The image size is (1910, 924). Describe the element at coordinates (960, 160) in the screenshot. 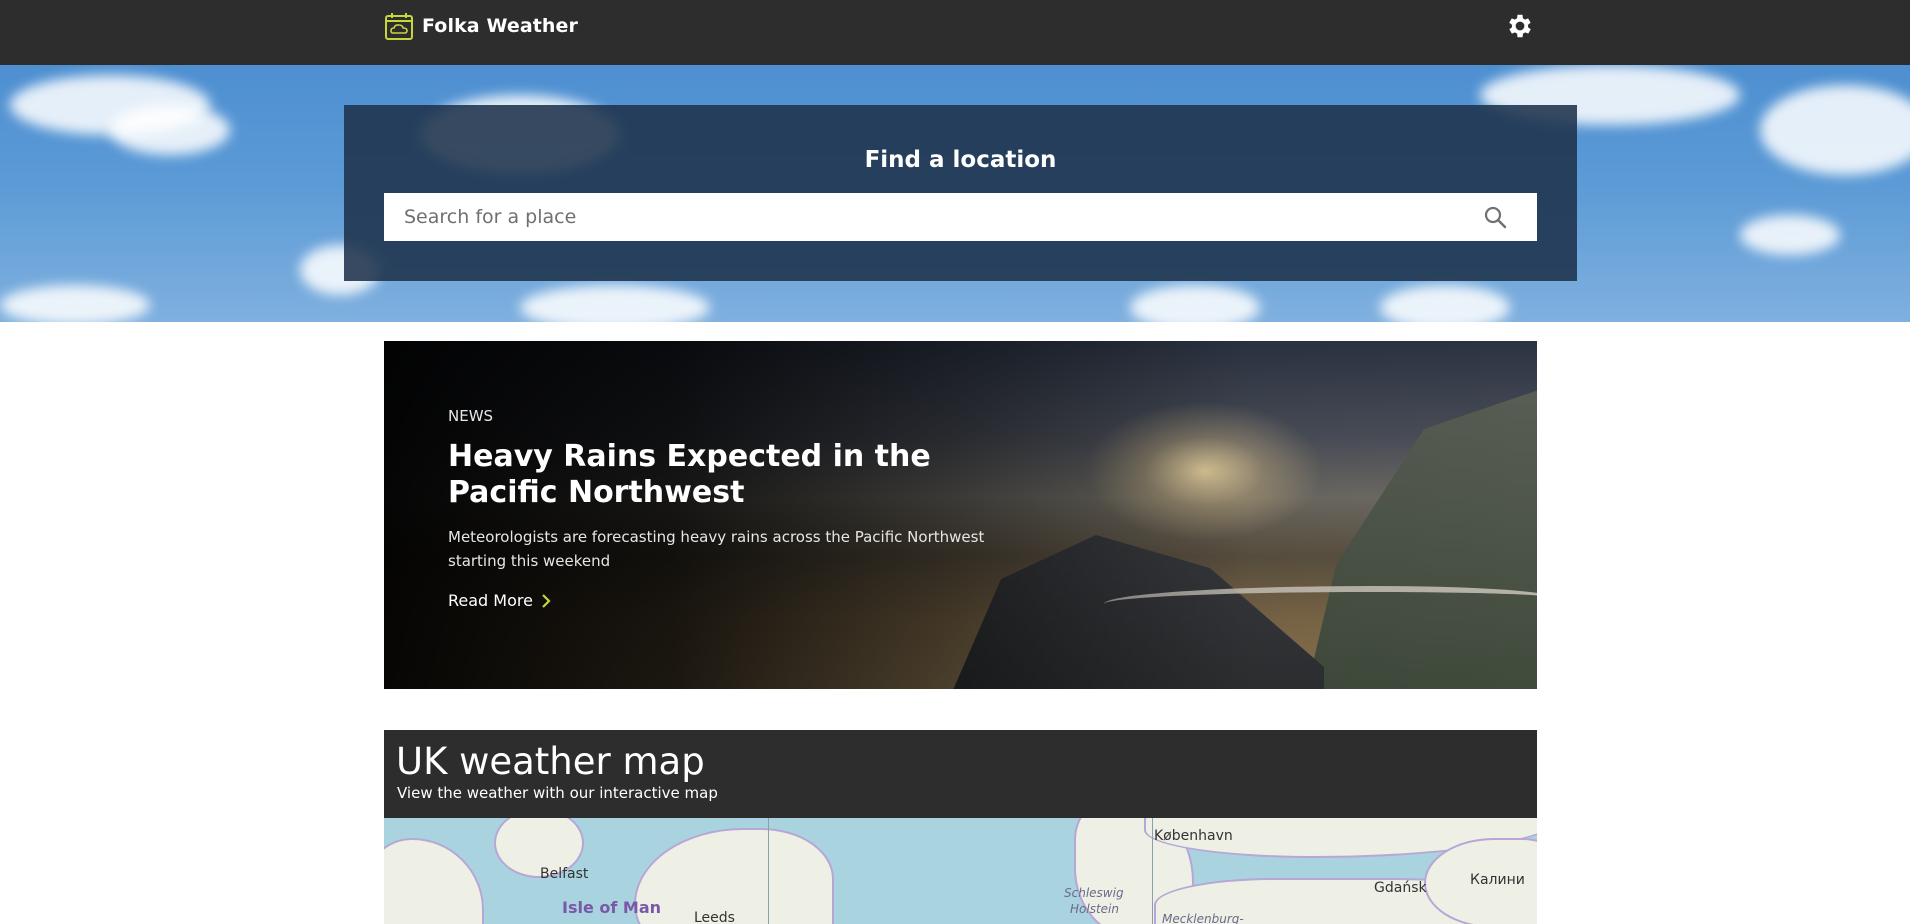

I see `search-title: Find a location` at that location.